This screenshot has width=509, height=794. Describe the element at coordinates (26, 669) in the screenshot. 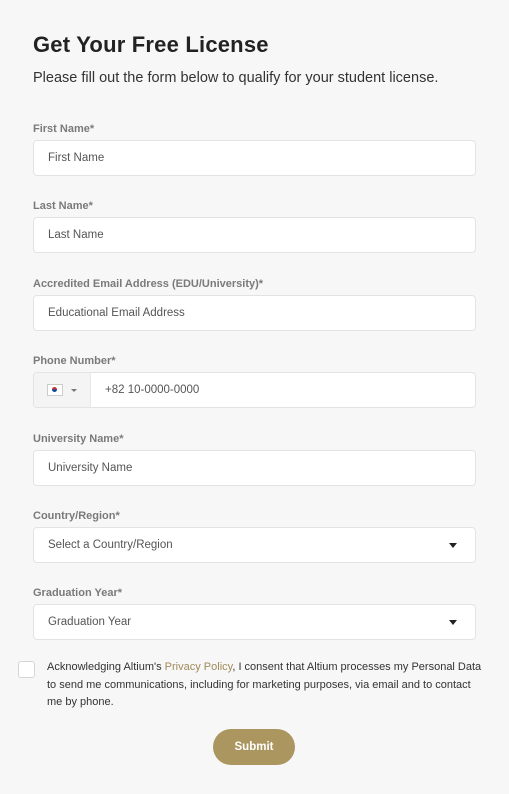

I see `consent-checkbox` at that location.